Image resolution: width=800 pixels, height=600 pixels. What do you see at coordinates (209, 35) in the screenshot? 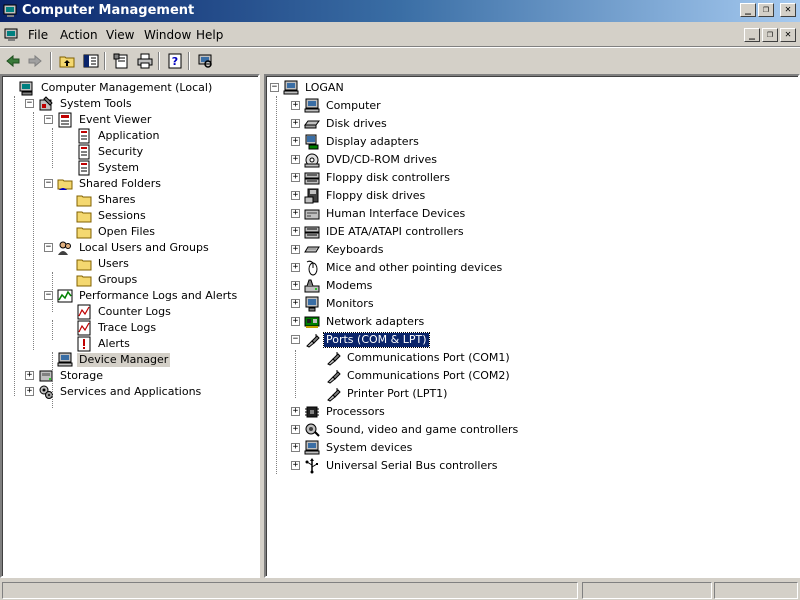
I see `menu-help: Help` at bounding box center [209, 35].